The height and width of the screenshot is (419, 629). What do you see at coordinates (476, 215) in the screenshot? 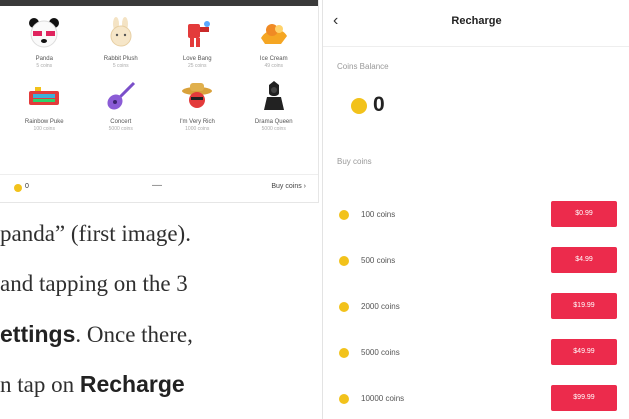
I see `coin-option-row: 100 coins $0.99` at bounding box center [476, 215].